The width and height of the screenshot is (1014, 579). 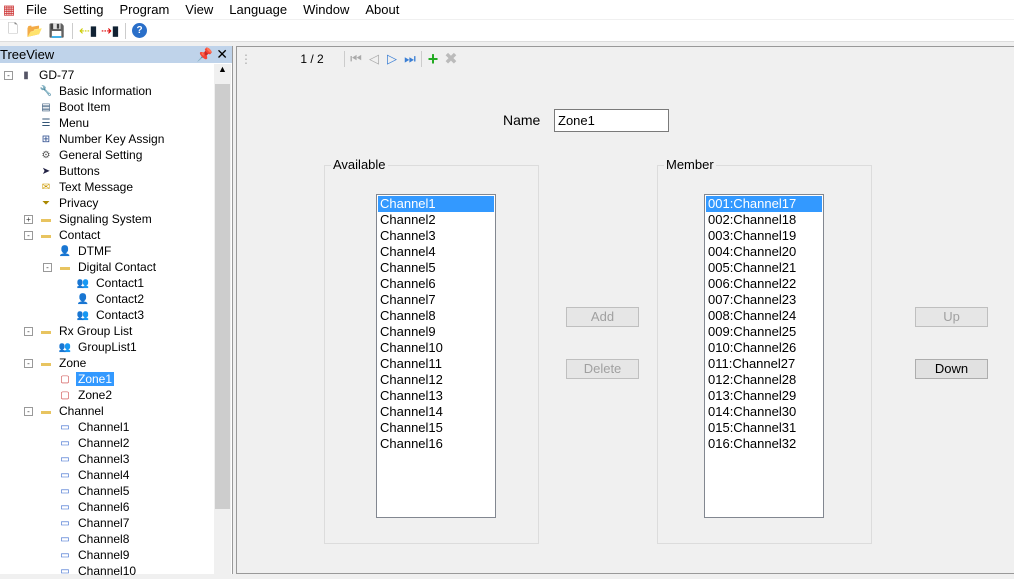 What do you see at coordinates (764, 428) in the screenshot?
I see `list-item: 015:Channel31` at bounding box center [764, 428].